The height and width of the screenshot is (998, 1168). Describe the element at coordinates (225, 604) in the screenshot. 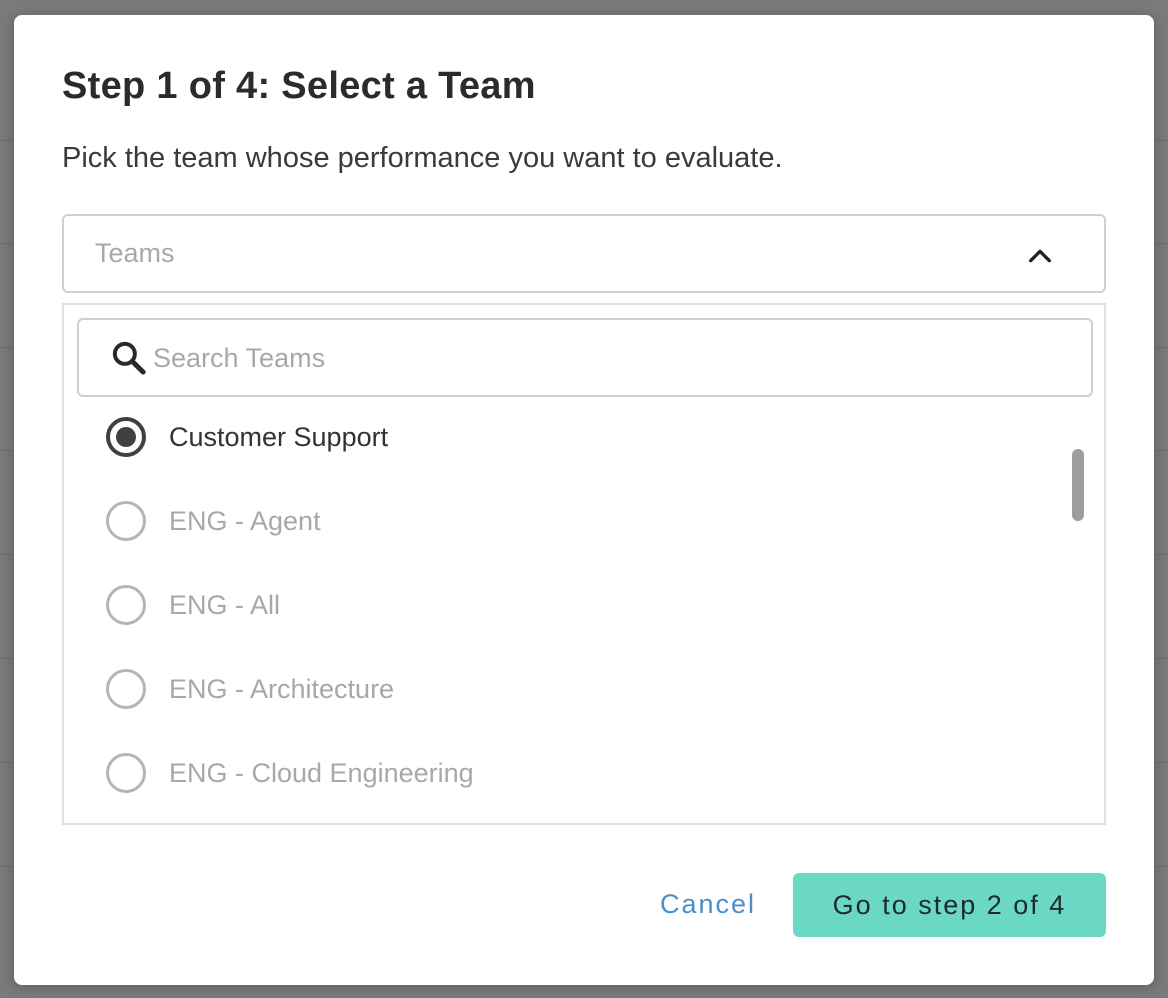

I see `team-option-label: ENG - All` at that location.